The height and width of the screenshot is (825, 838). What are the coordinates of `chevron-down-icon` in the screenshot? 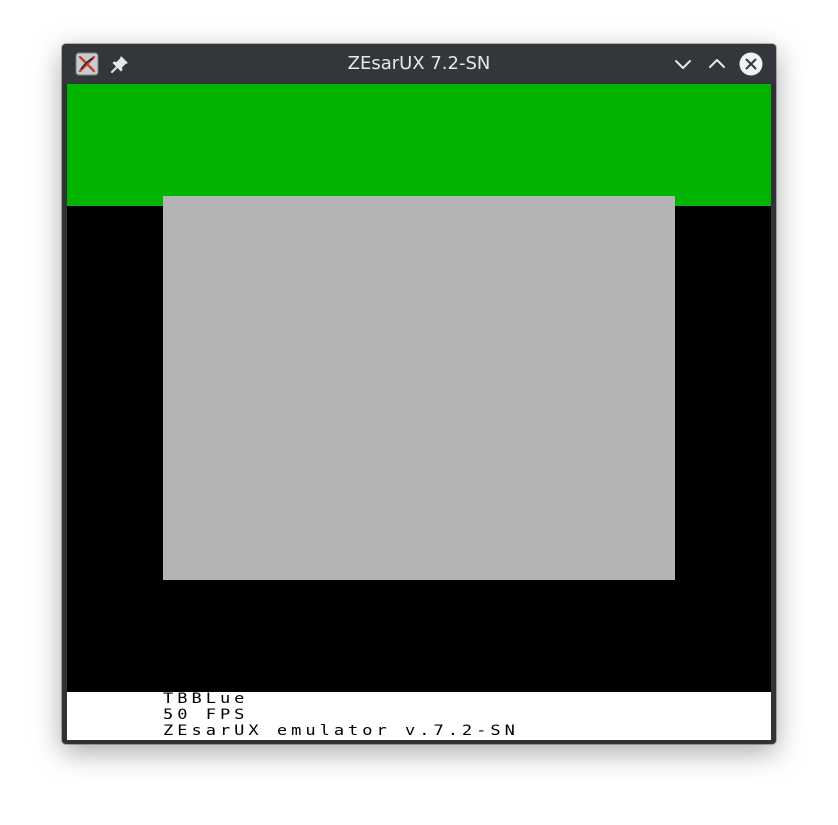 It's located at (683, 64).